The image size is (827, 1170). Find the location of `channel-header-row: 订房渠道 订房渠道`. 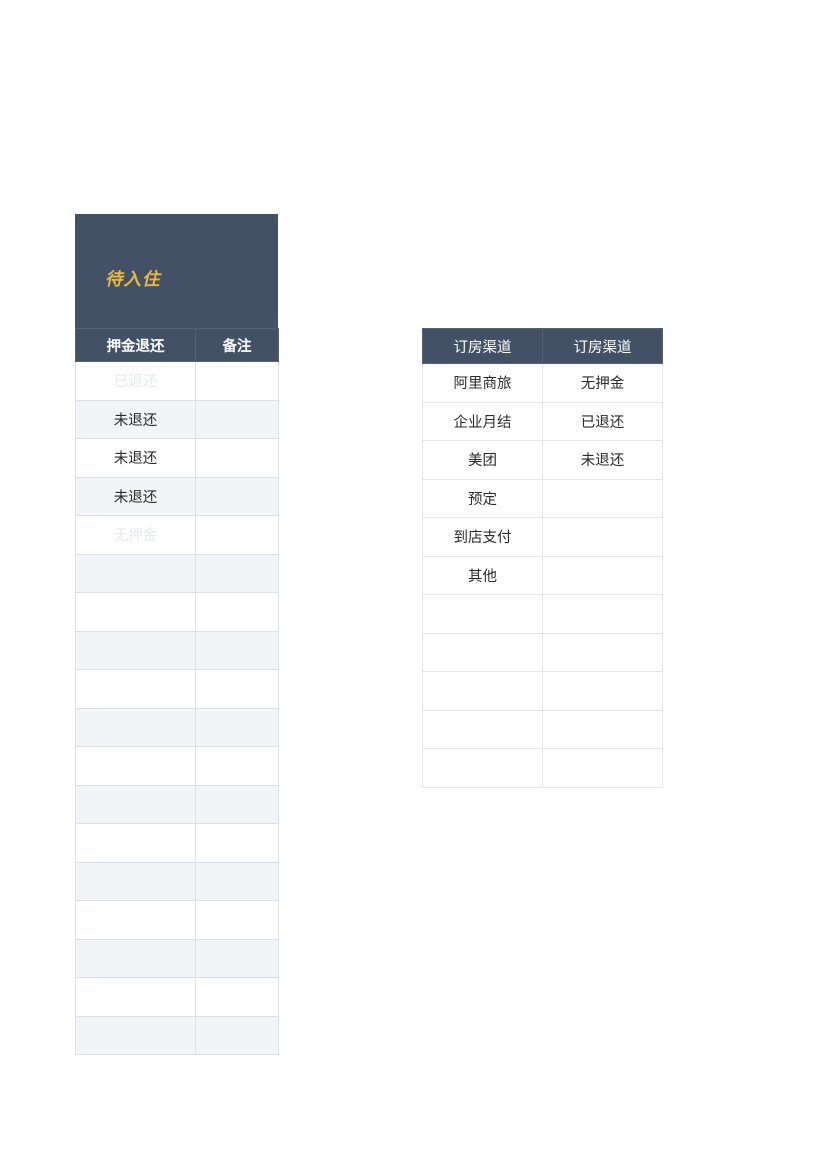

channel-header-row: 订房渠道 订房渠道 is located at coordinates (542, 346).